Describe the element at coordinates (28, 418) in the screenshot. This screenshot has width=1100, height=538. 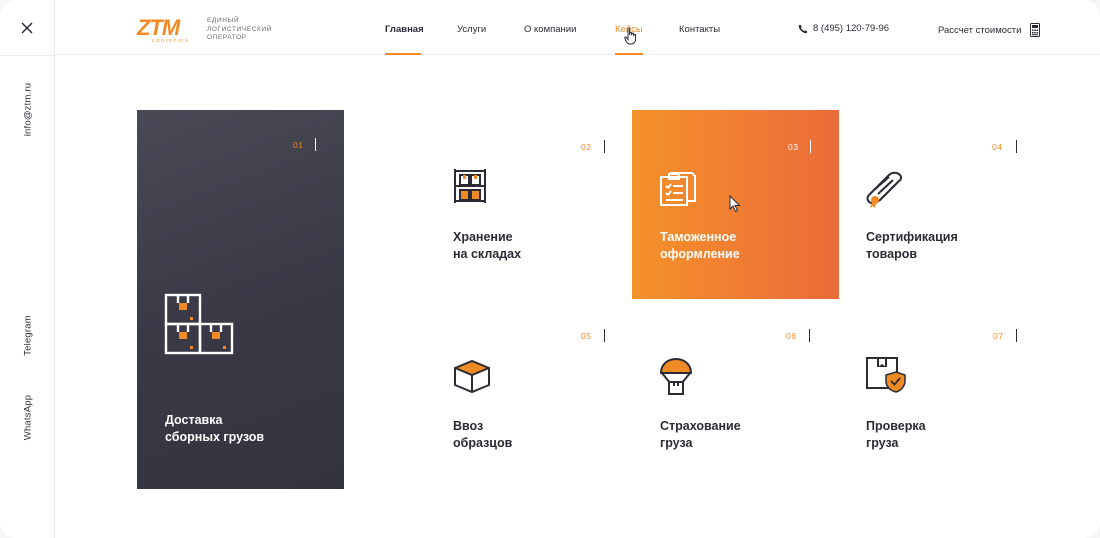
I see `whatsapp-link: WhatsApp` at that location.